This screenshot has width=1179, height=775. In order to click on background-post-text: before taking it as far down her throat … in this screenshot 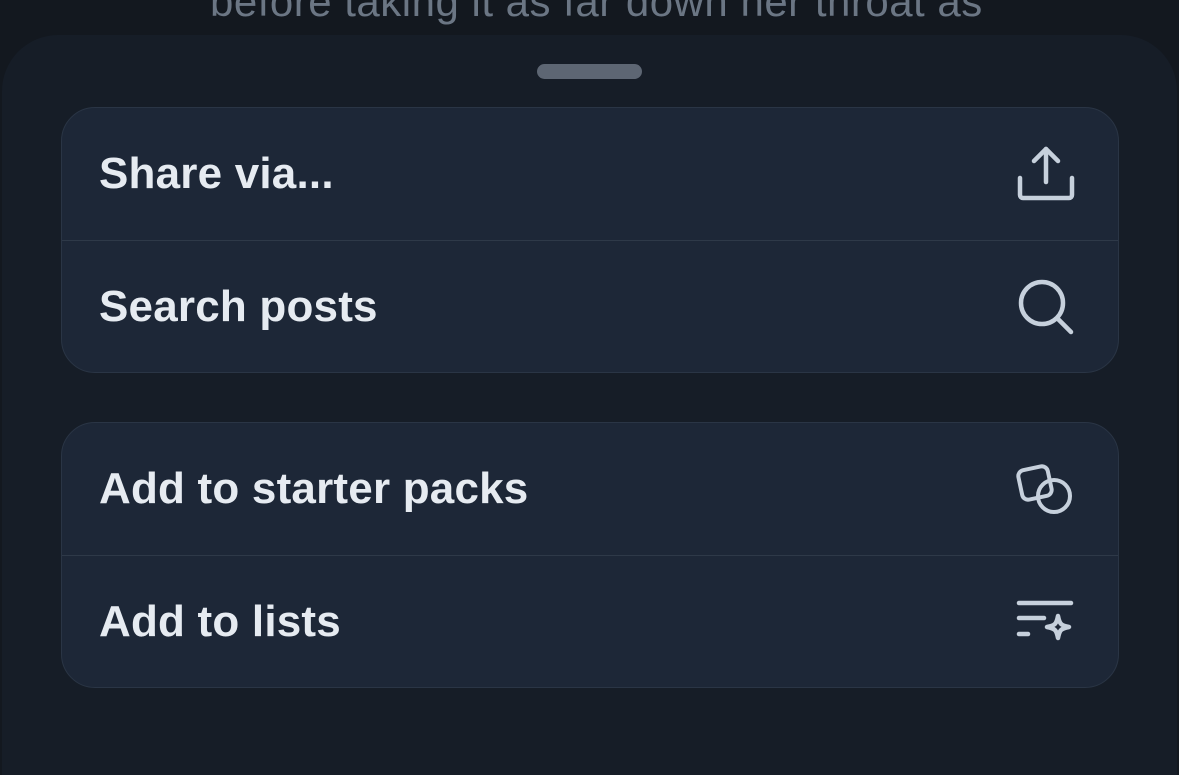, I will do `click(596, 12)`.